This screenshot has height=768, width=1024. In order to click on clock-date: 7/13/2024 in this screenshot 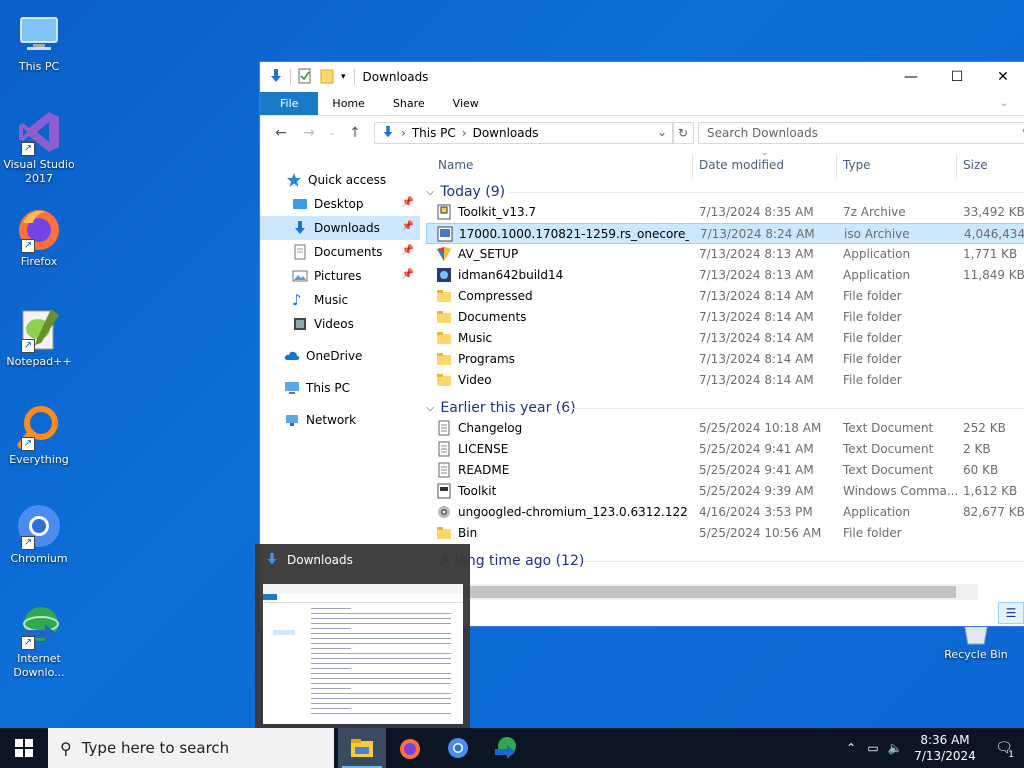, I will do `click(945, 756)`.